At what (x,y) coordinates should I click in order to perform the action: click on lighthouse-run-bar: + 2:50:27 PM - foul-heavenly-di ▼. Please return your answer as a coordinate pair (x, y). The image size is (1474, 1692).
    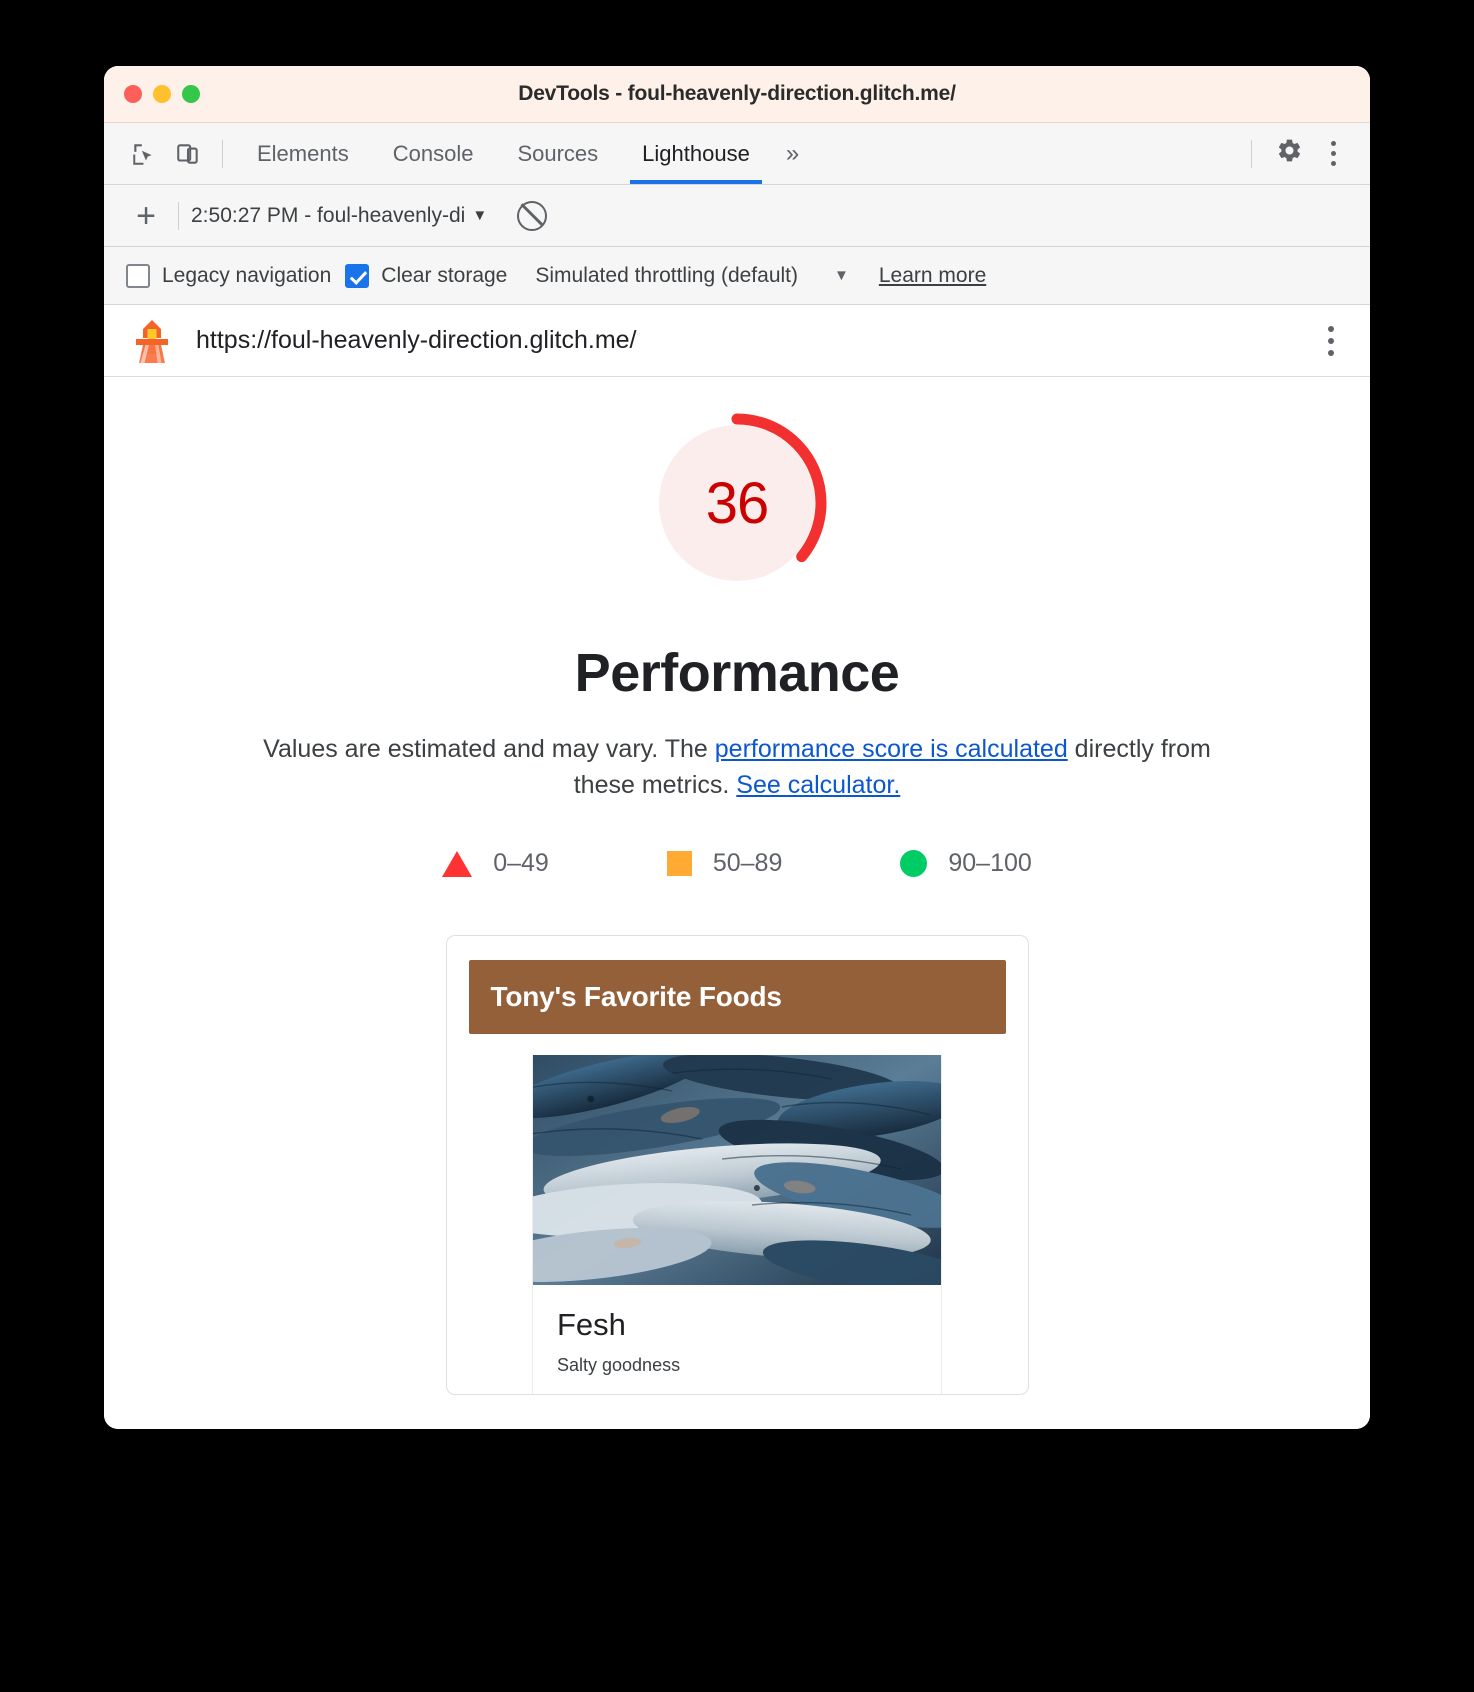
    Looking at the image, I should click on (737, 216).